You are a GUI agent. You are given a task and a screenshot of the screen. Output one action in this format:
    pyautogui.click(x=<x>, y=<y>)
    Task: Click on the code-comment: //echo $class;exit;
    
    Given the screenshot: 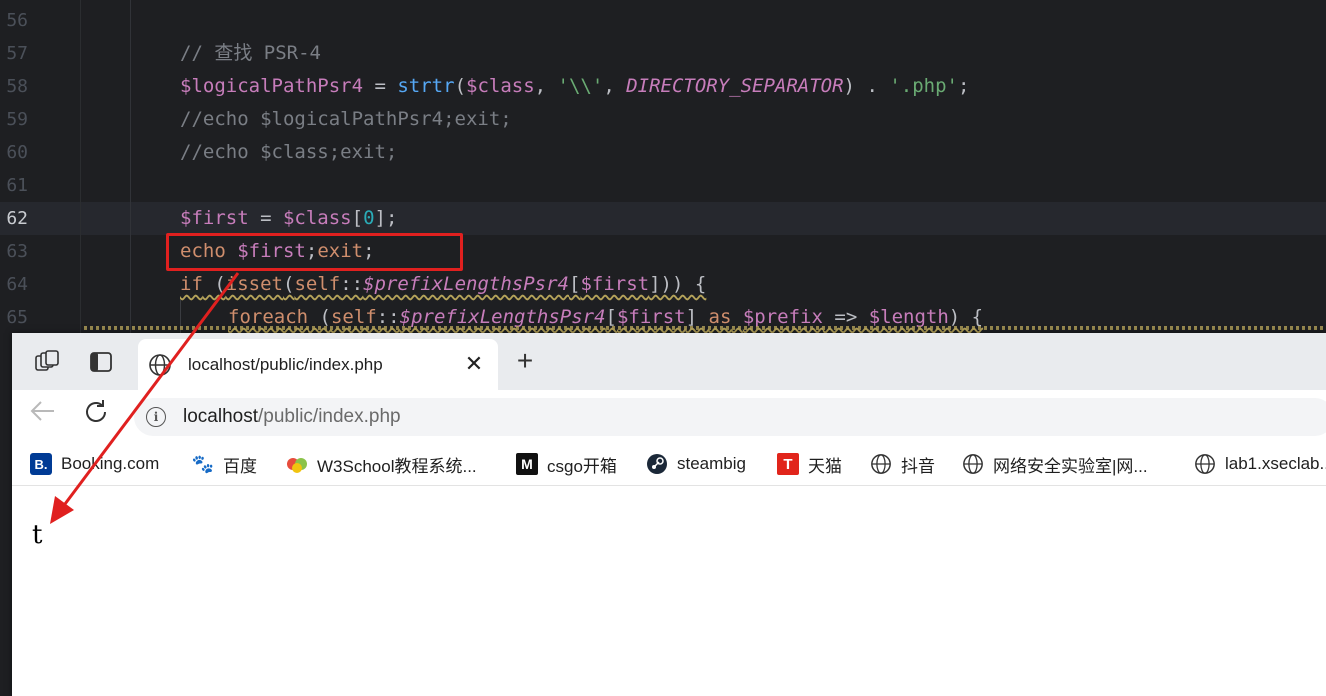 What is the action you would take?
    pyautogui.click(x=289, y=152)
    